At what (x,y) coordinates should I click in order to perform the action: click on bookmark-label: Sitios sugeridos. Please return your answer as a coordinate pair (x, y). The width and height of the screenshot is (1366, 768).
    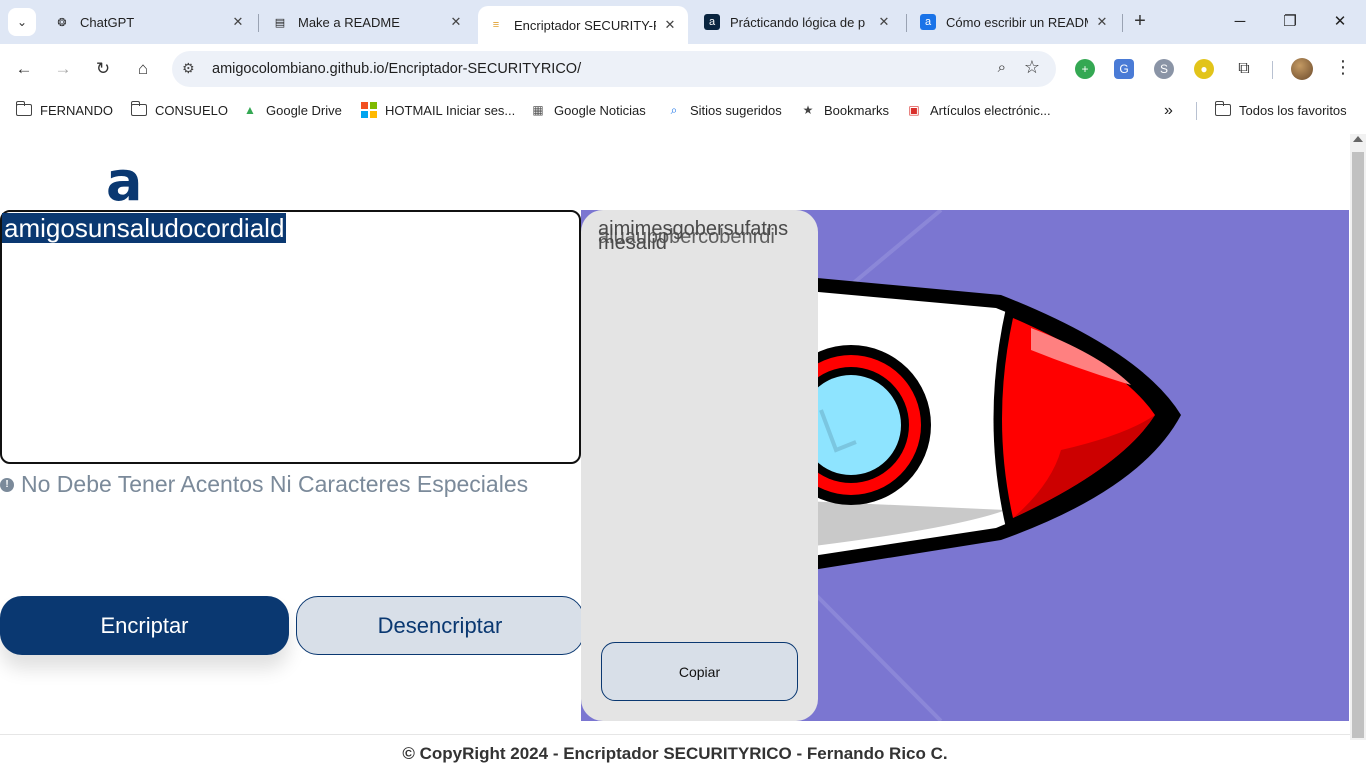
    Looking at the image, I should click on (736, 110).